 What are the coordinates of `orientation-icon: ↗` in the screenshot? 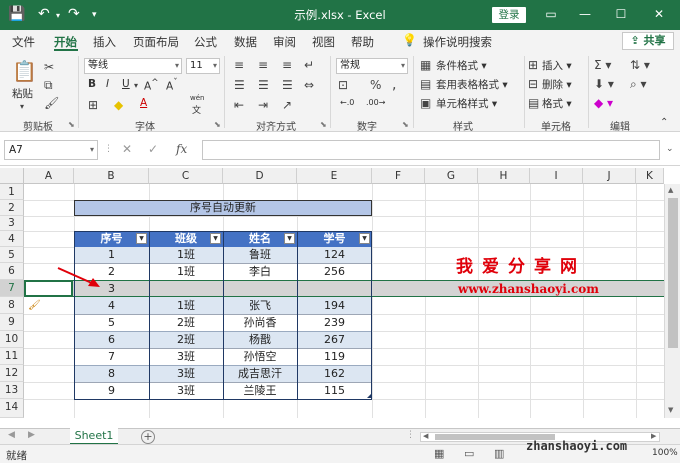 It's located at (287, 105).